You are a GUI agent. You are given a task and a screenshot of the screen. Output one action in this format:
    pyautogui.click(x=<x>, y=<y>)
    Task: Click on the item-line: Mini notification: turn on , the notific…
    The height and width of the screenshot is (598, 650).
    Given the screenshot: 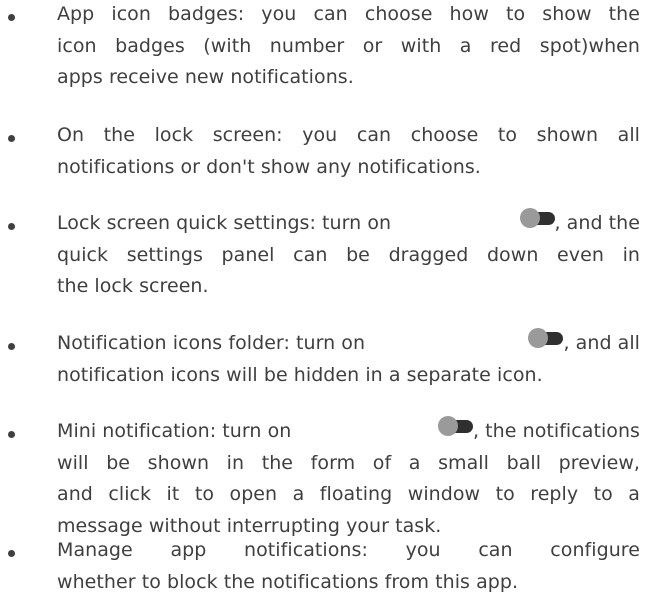 What is the action you would take?
    pyautogui.click(x=348, y=432)
    